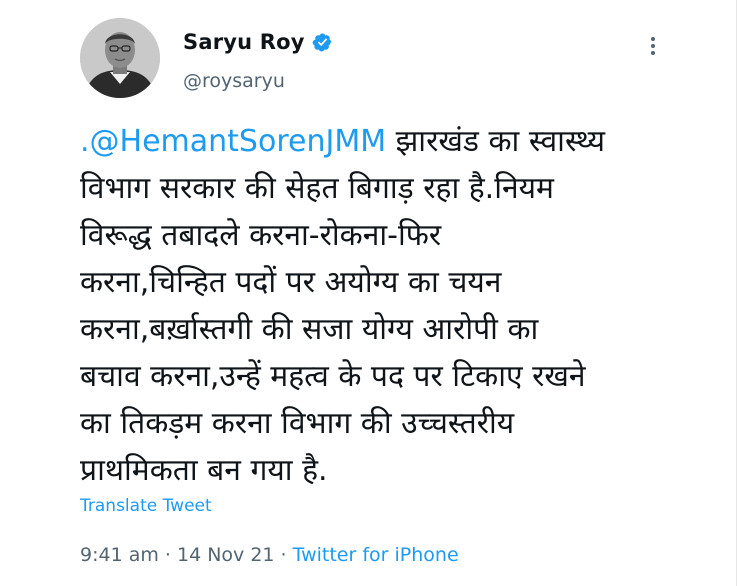 This screenshot has height=586, width=737. Describe the element at coordinates (322, 42) in the screenshot. I see `verified-badge-icon` at that location.